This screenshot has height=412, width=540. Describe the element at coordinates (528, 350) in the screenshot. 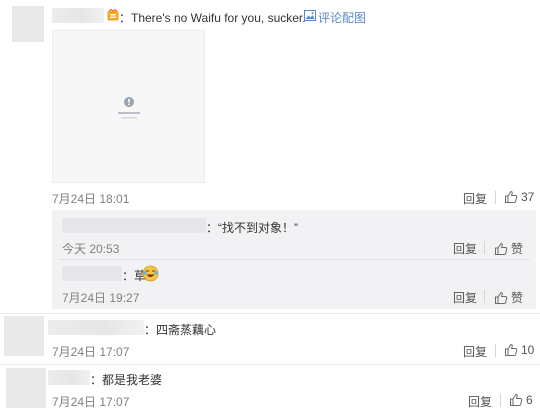

I see `like-count: 10` at that location.